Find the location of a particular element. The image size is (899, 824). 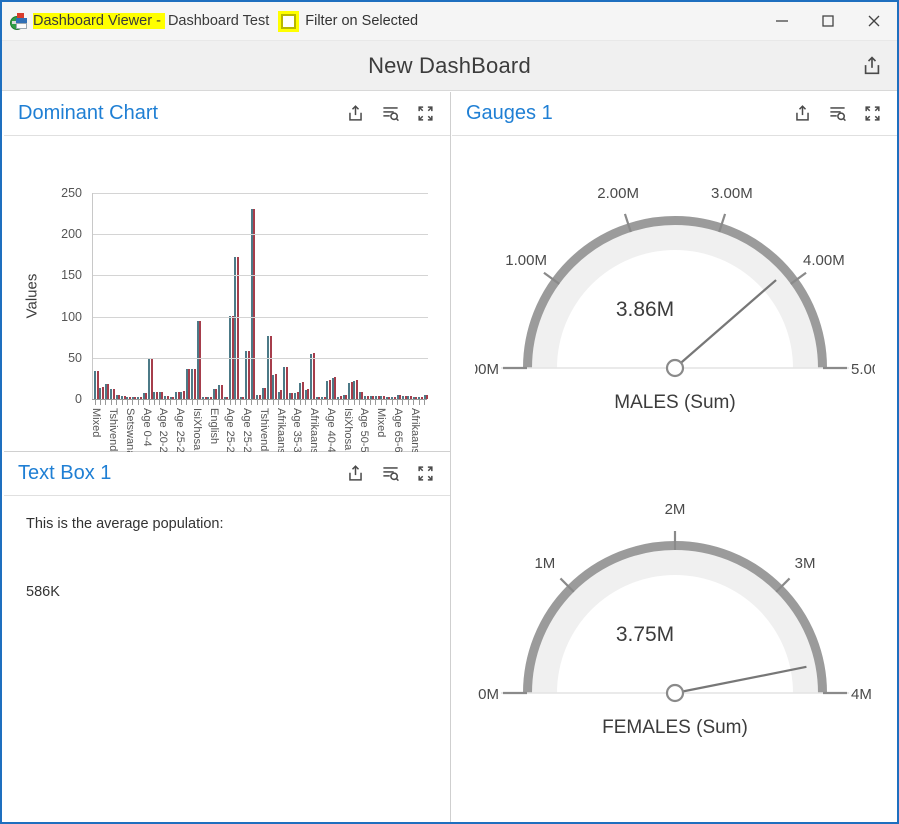

chart-x-tick-label: IsiXhosa is located at coordinates (347, 429).